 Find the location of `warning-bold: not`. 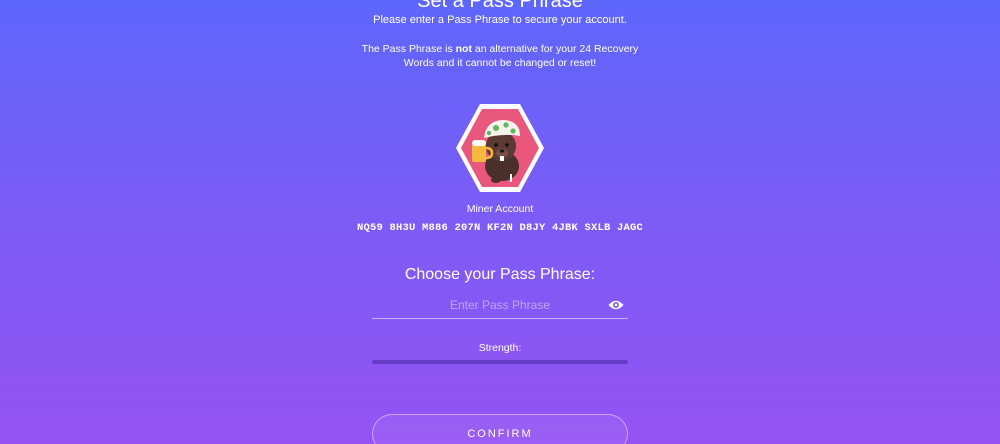

warning-bold: not is located at coordinates (463, 49).